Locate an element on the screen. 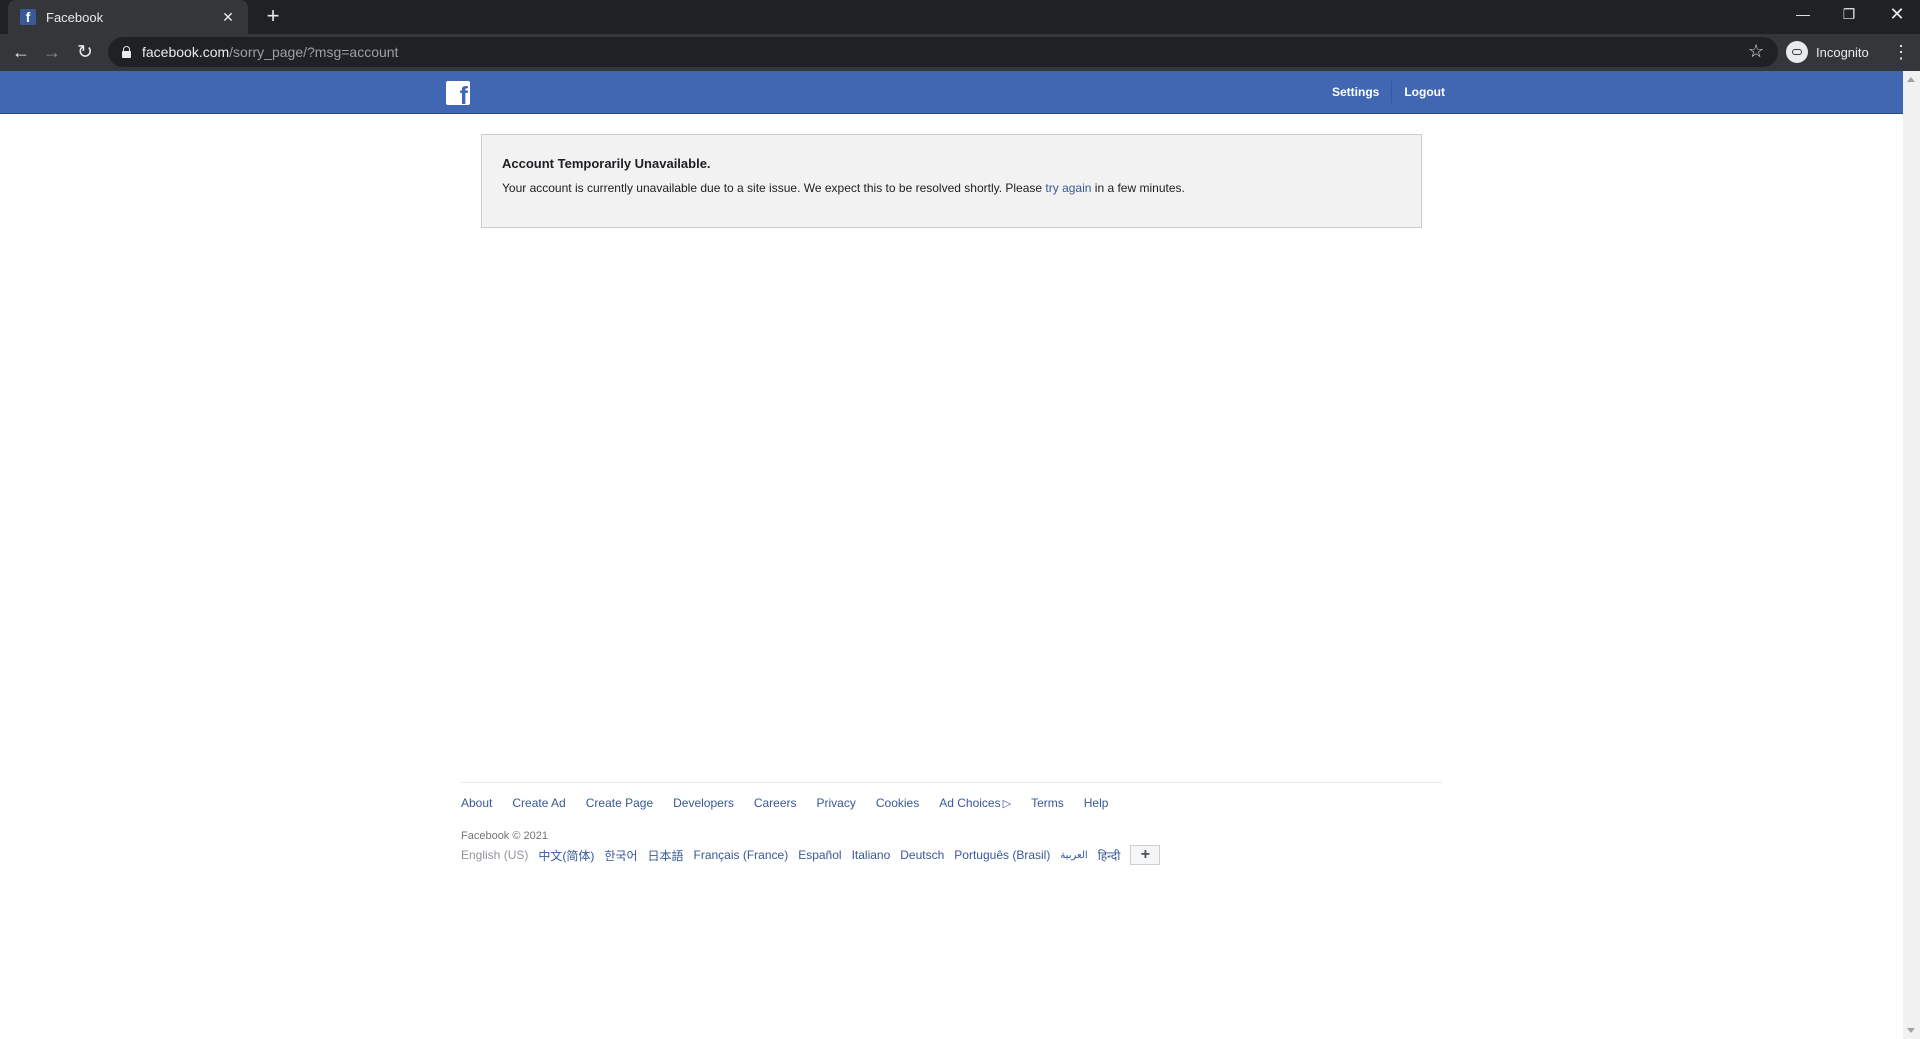  language-korean: 한국어 is located at coordinates (620, 855).